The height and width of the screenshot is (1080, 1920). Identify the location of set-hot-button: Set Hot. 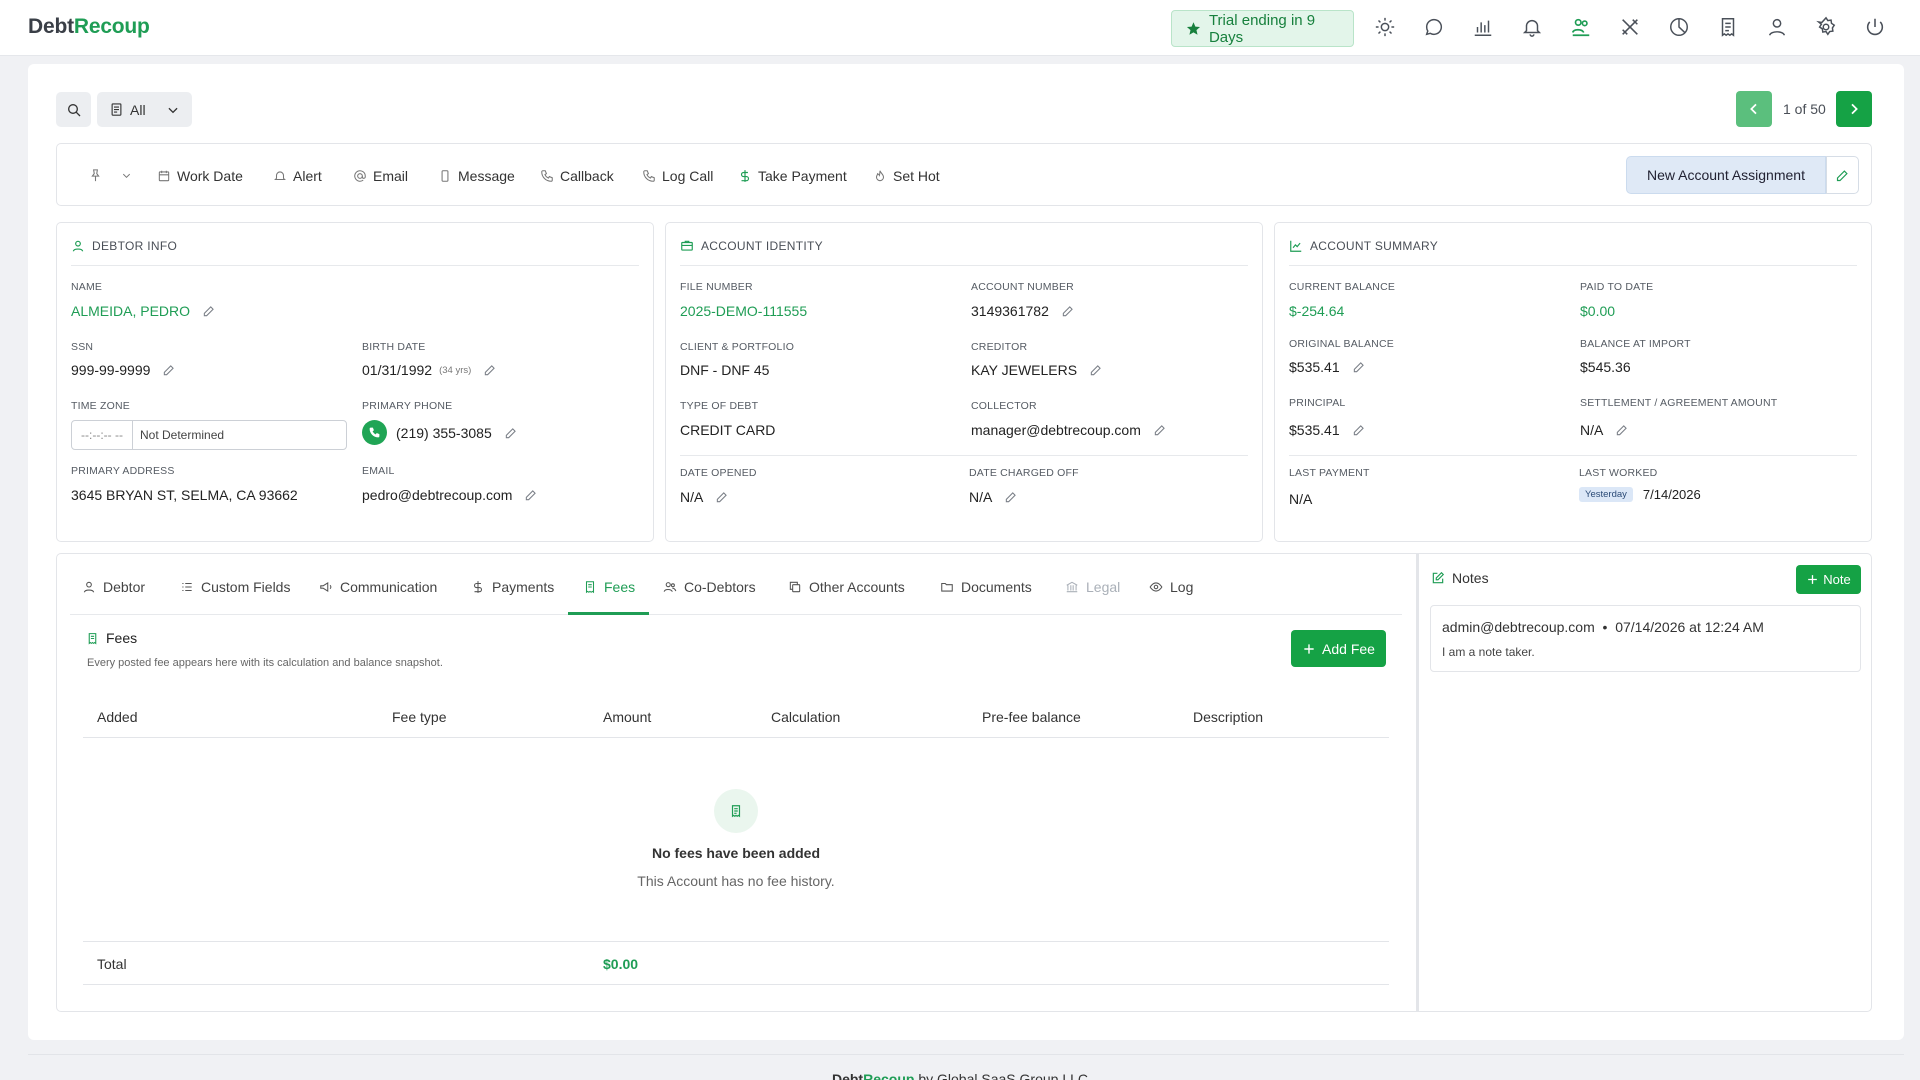
(906, 176).